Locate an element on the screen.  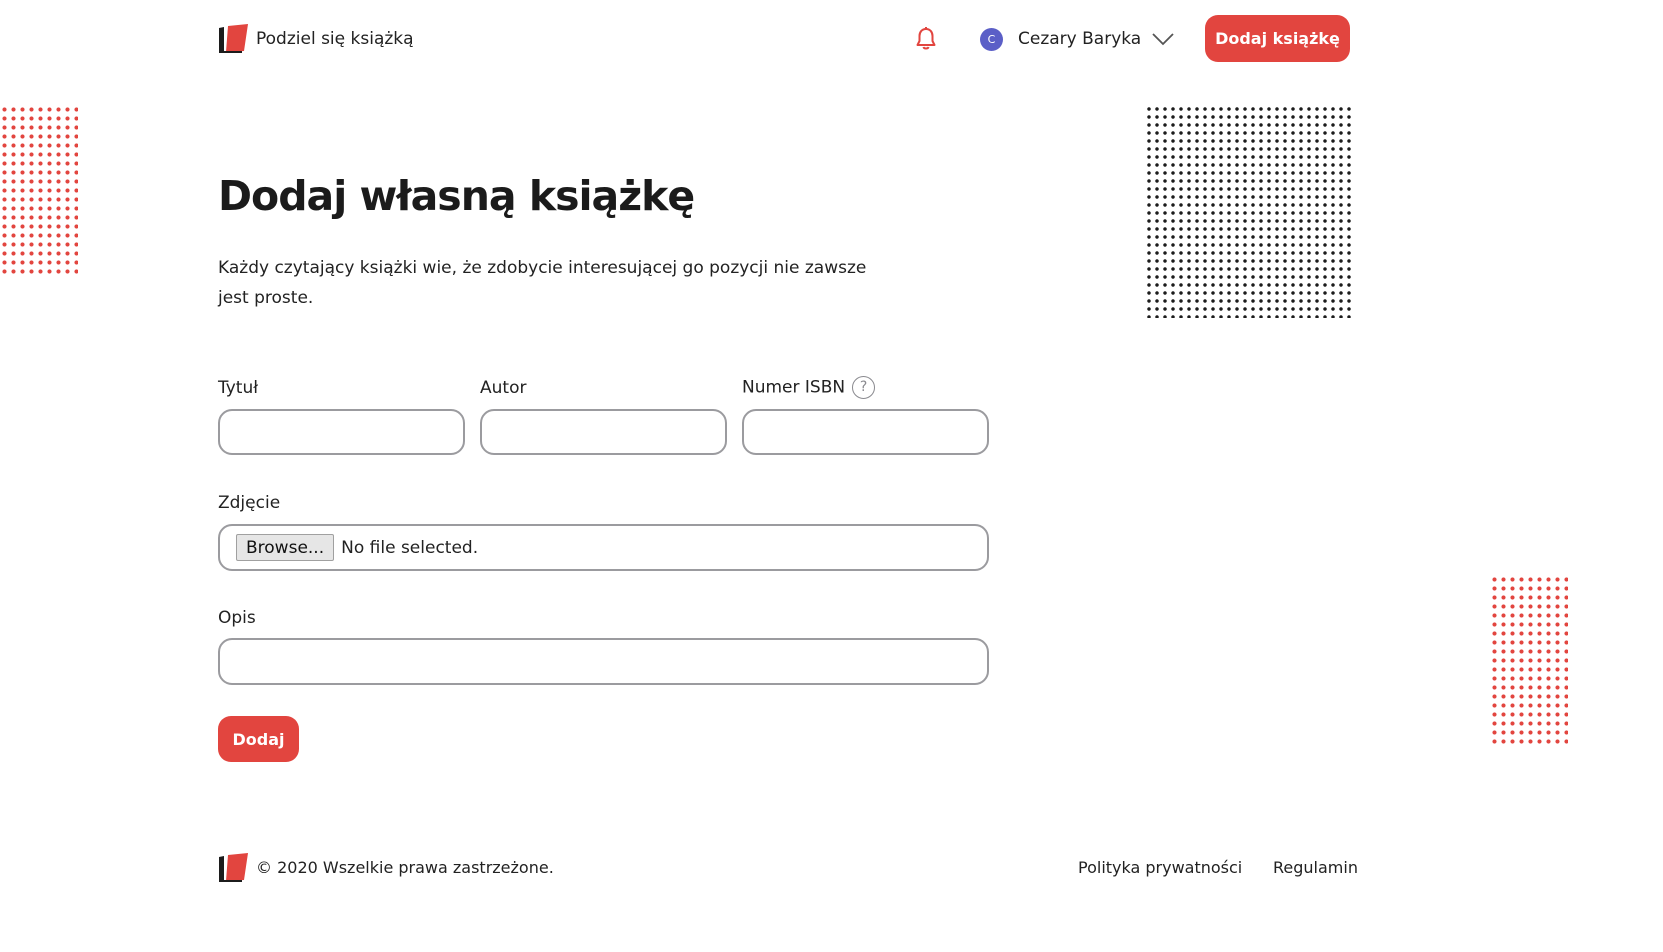
photo-label: Zdjęcie is located at coordinates (249, 503).